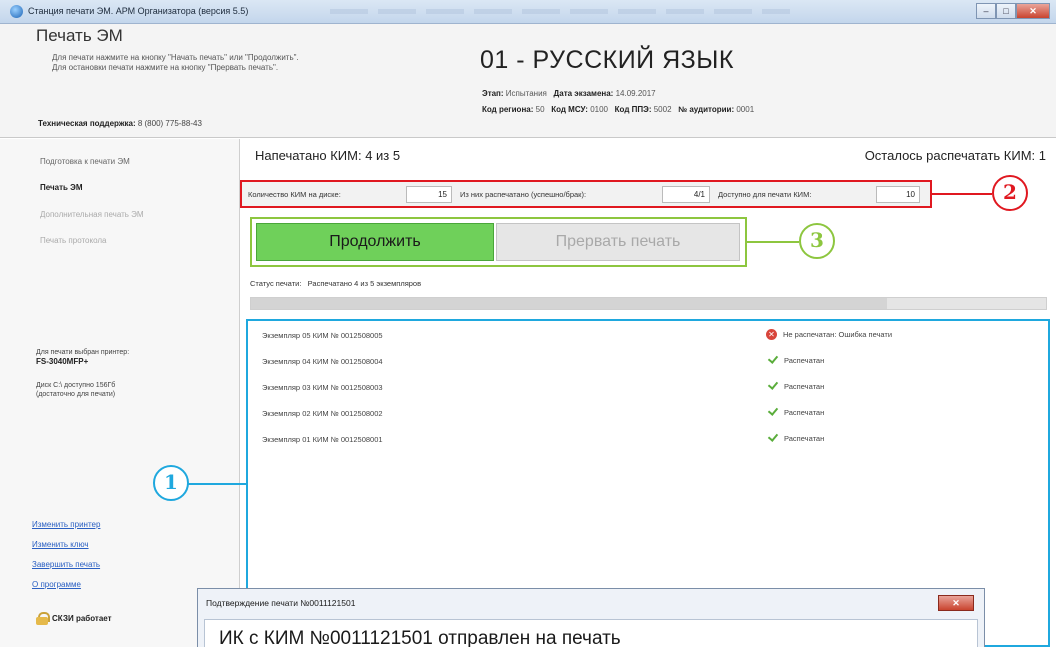 This screenshot has height=647, width=1056. What do you see at coordinates (281, 603) in the screenshot?
I see `dialog-title: Подтверждение печати №0011121501` at bounding box center [281, 603].